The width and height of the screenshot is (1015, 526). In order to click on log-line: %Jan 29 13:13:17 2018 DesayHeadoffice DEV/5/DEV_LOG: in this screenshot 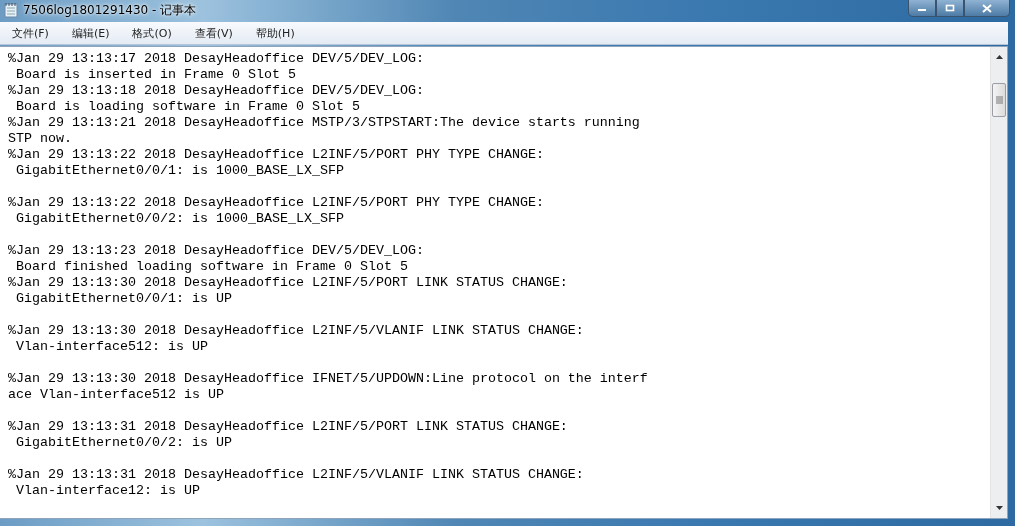, I will do `click(216, 59)`.